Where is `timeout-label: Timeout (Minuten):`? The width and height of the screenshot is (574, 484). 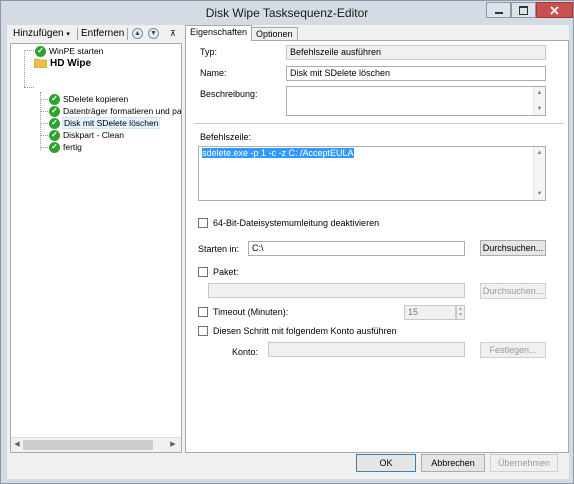
timeout-label: Timeout (Minuten): is located at coordinates (251, 312).